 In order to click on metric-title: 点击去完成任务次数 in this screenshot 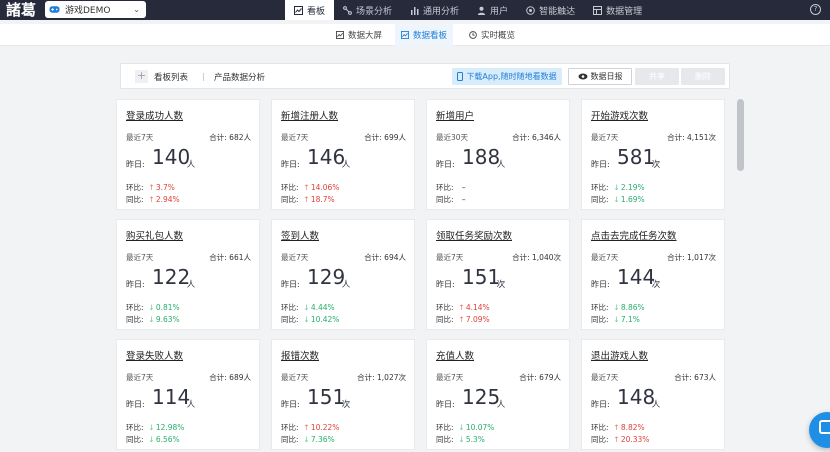, I will do `click(634, 235)`.